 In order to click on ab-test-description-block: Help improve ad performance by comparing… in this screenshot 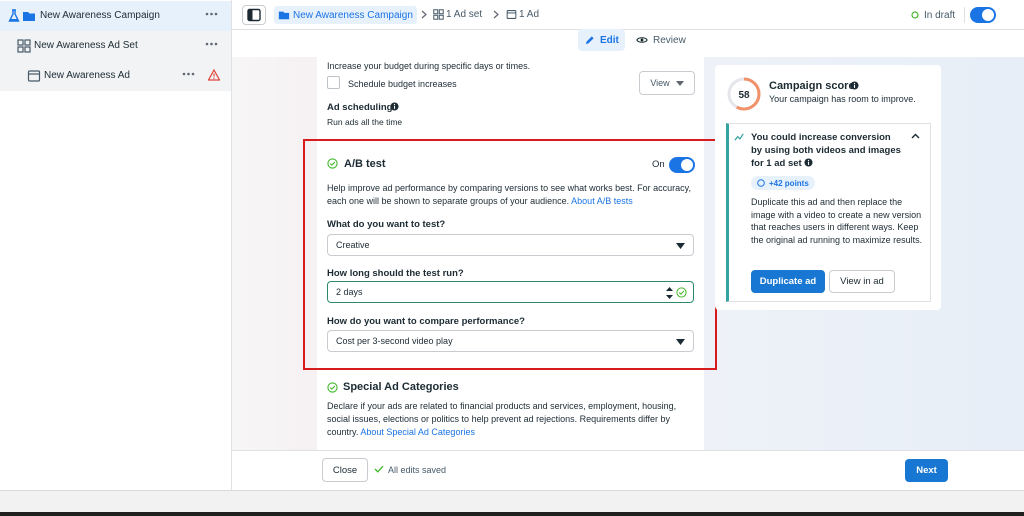, I will do `click(509, 195)`.